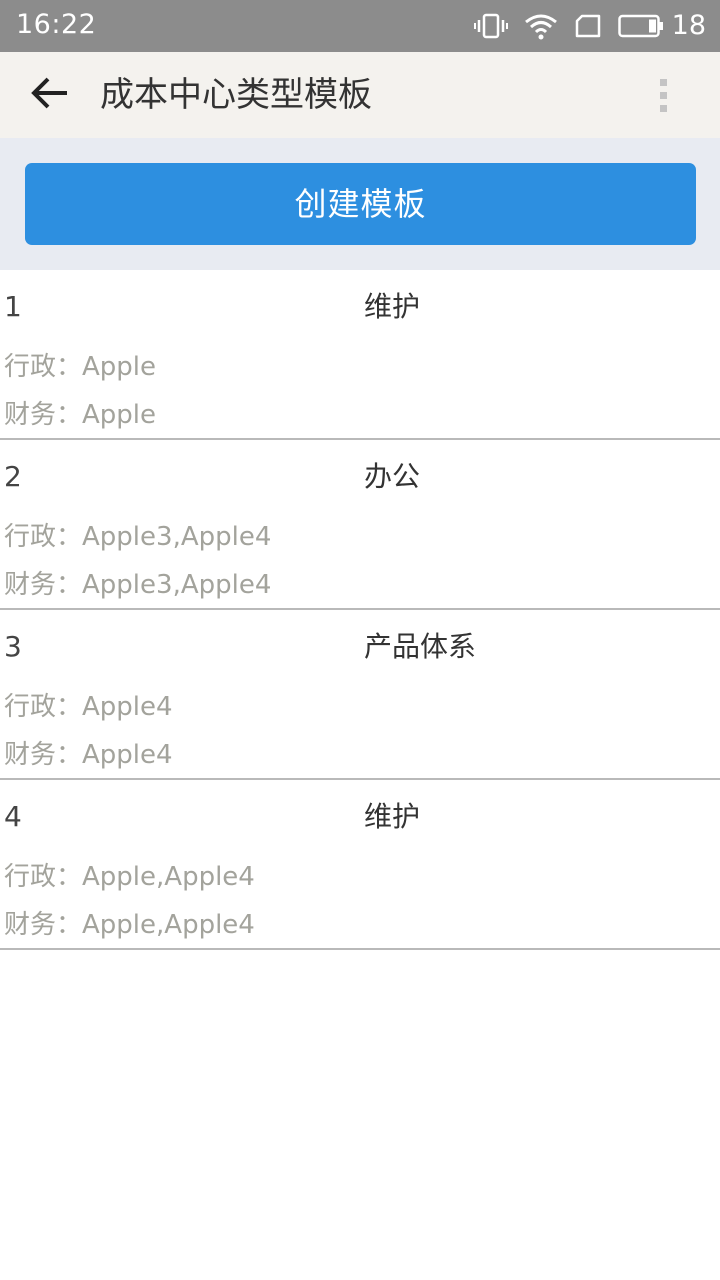 The image size is (720, 1280). What do you see at coordinates (119, 415) in the screenshot?
I see `finance-value: Apple` at bounding box center [119, 415].